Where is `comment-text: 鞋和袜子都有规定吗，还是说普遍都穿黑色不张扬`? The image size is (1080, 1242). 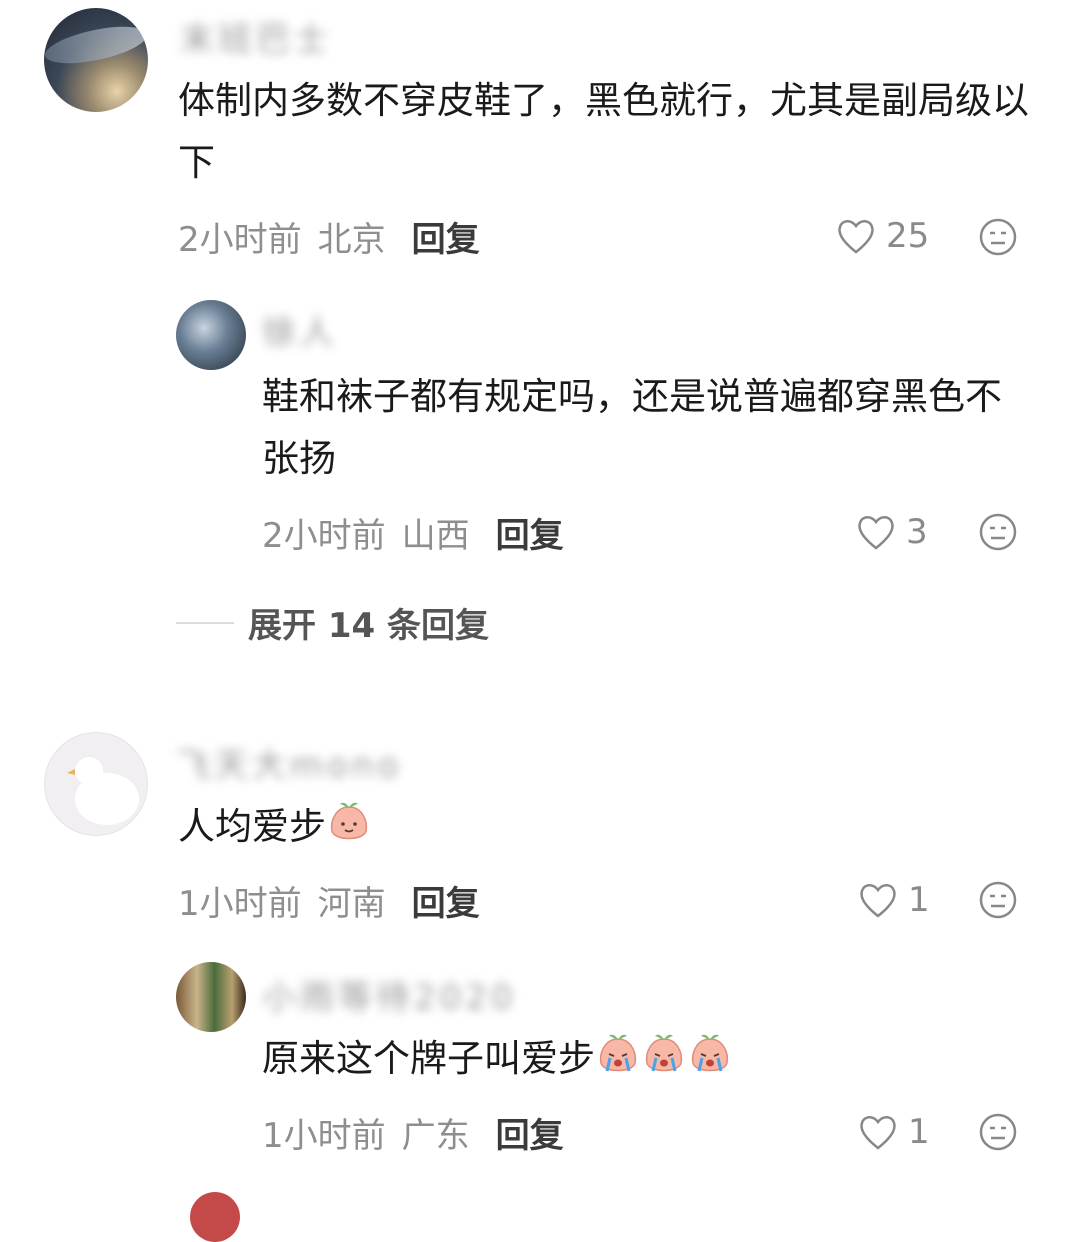
comment-text: 鞋和袜子都有规定吗，还是说普遍都穿黑色不张扬 is located at coordinates (632, 427).